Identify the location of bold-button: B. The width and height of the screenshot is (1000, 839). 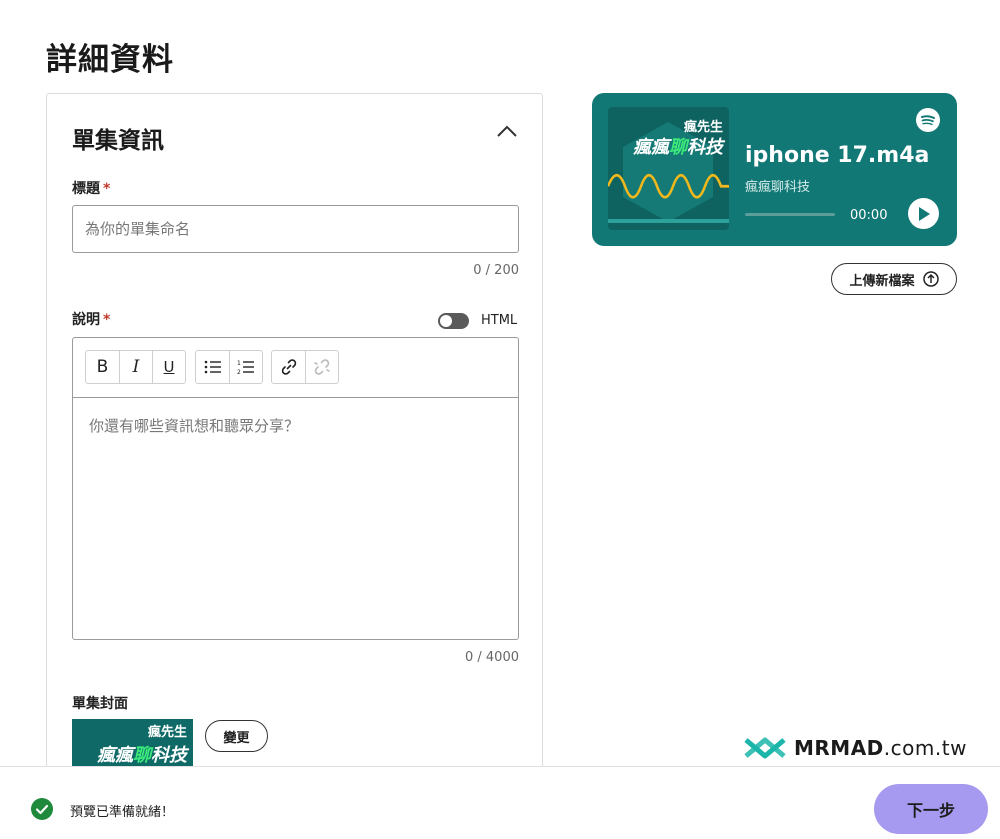
(102, 367).